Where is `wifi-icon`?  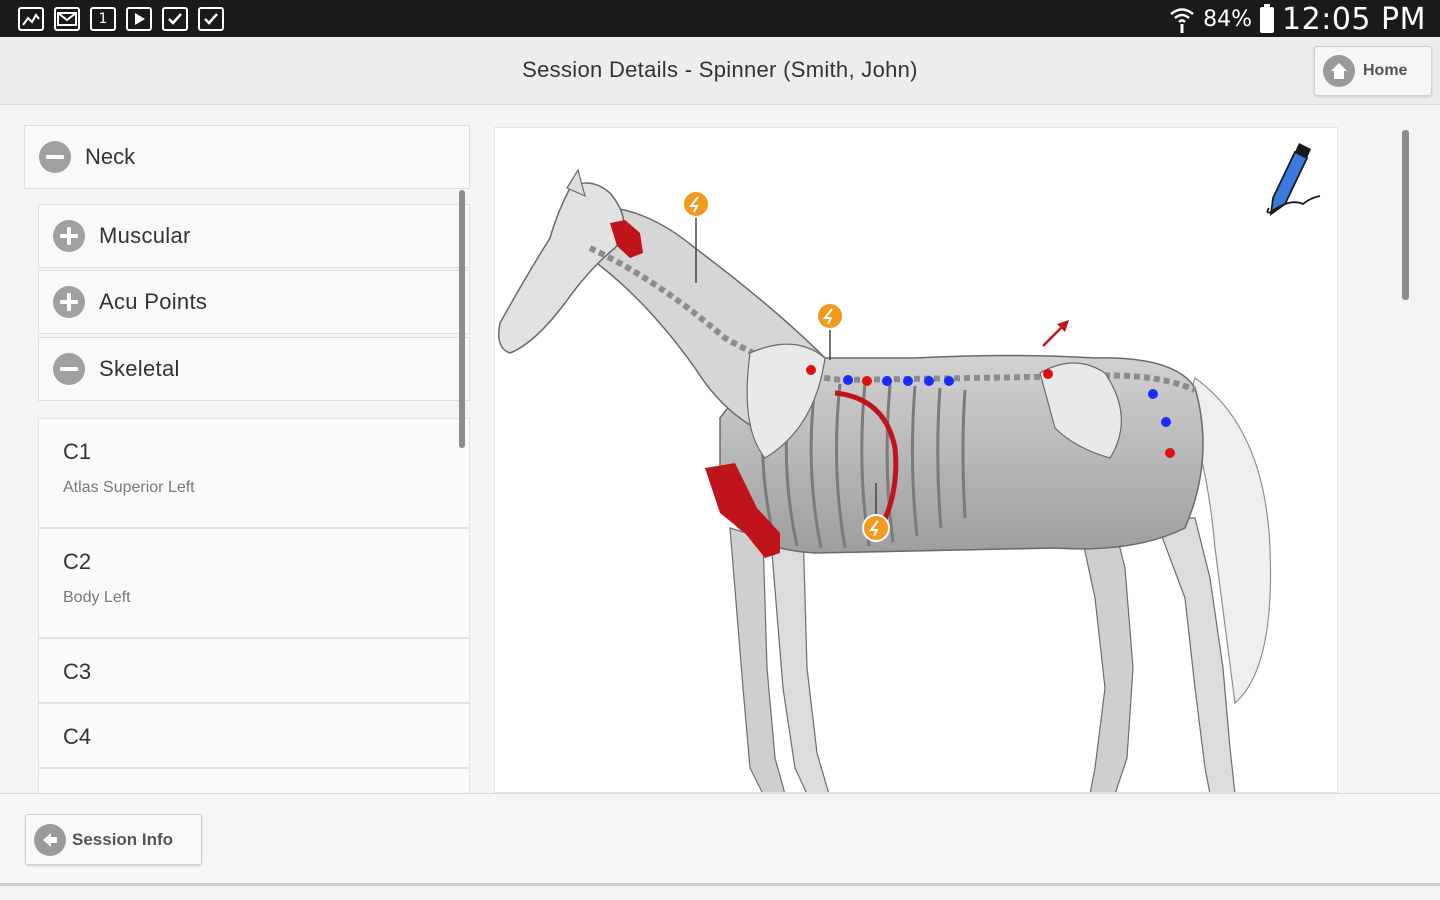
wifi-icon is located at coordinates (1182, 20).